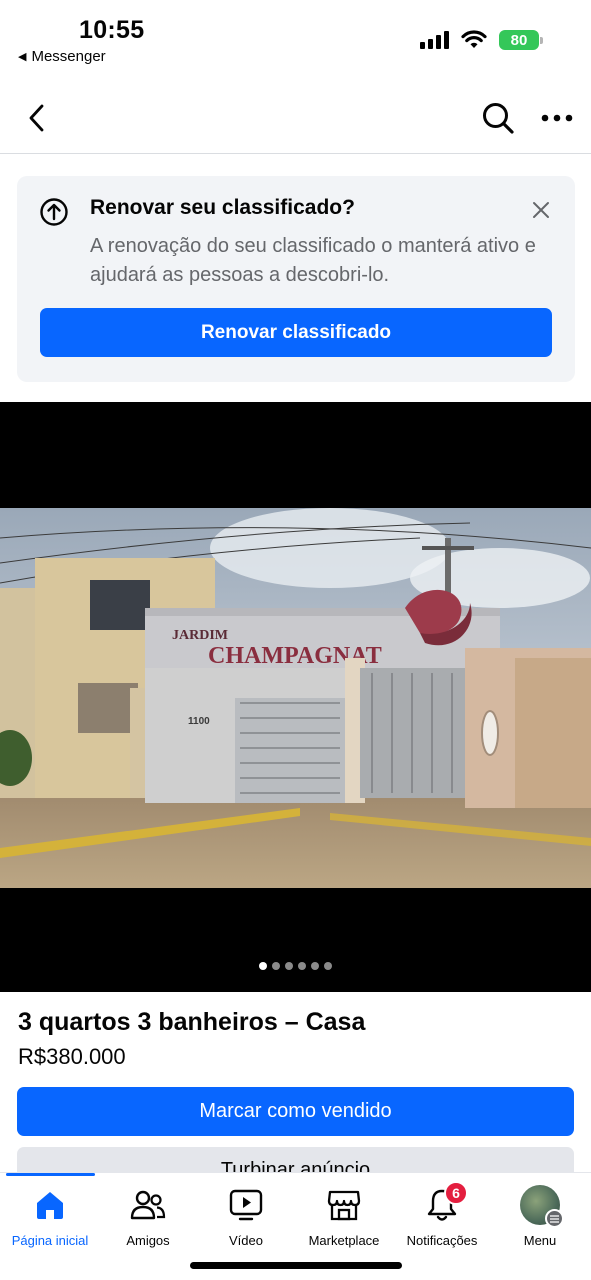 Image resolution: width=591 pixels, height=1280 pixels. I want to click on listing-price: R$380.000, so click(72, 1056).